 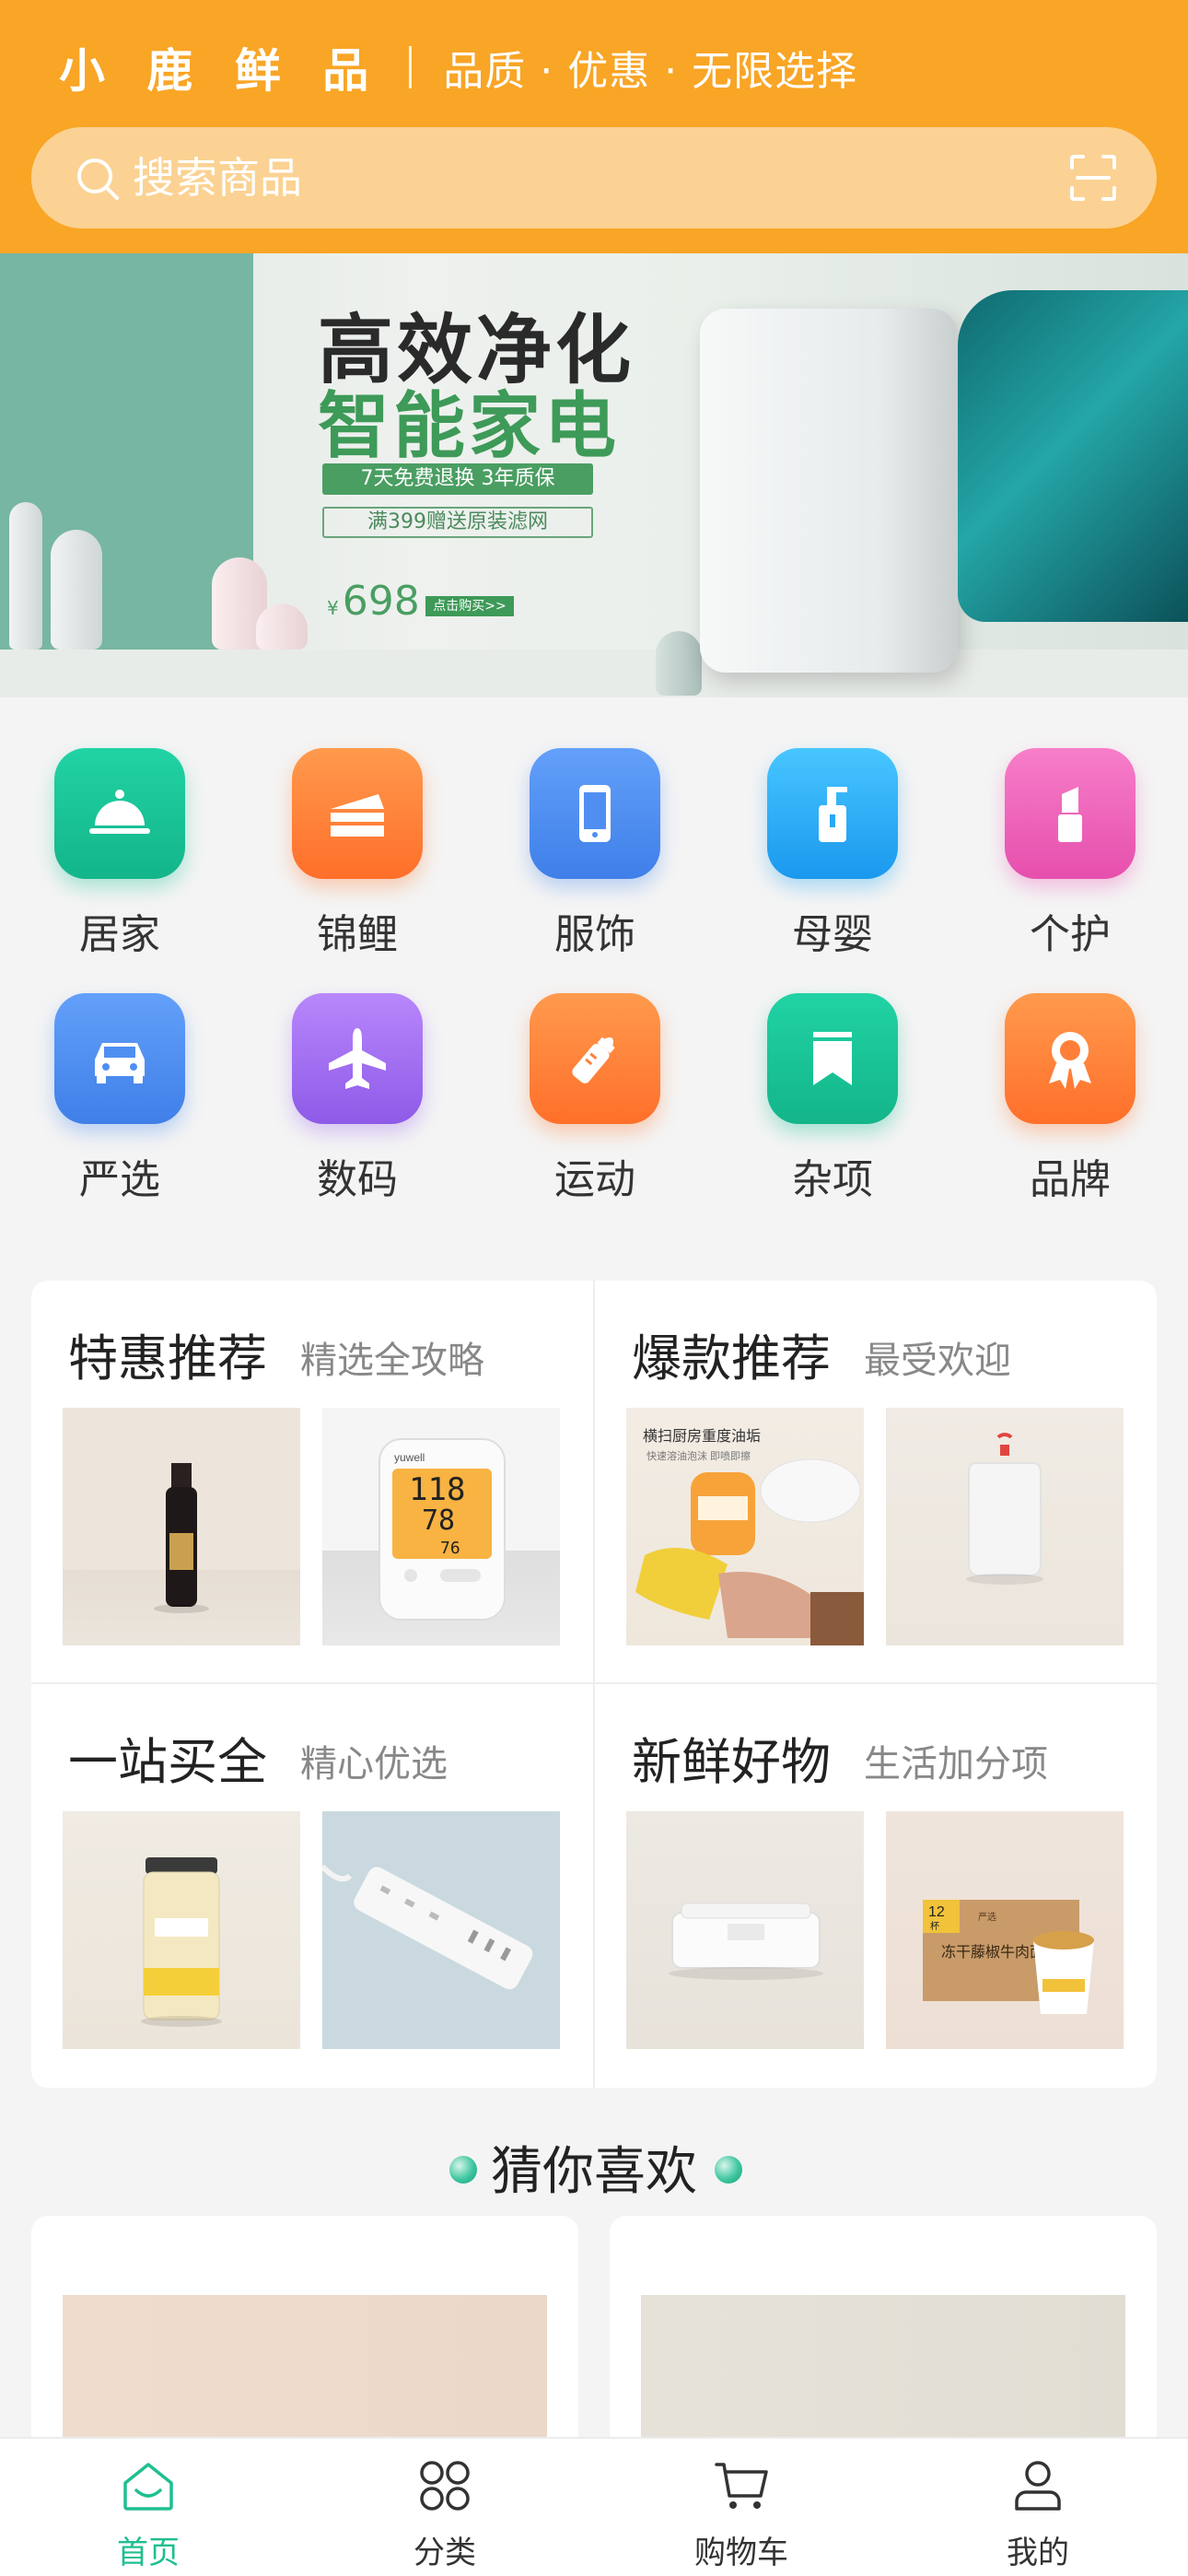 I want to click on category-item: 服饰, so click(x=584, y=852).